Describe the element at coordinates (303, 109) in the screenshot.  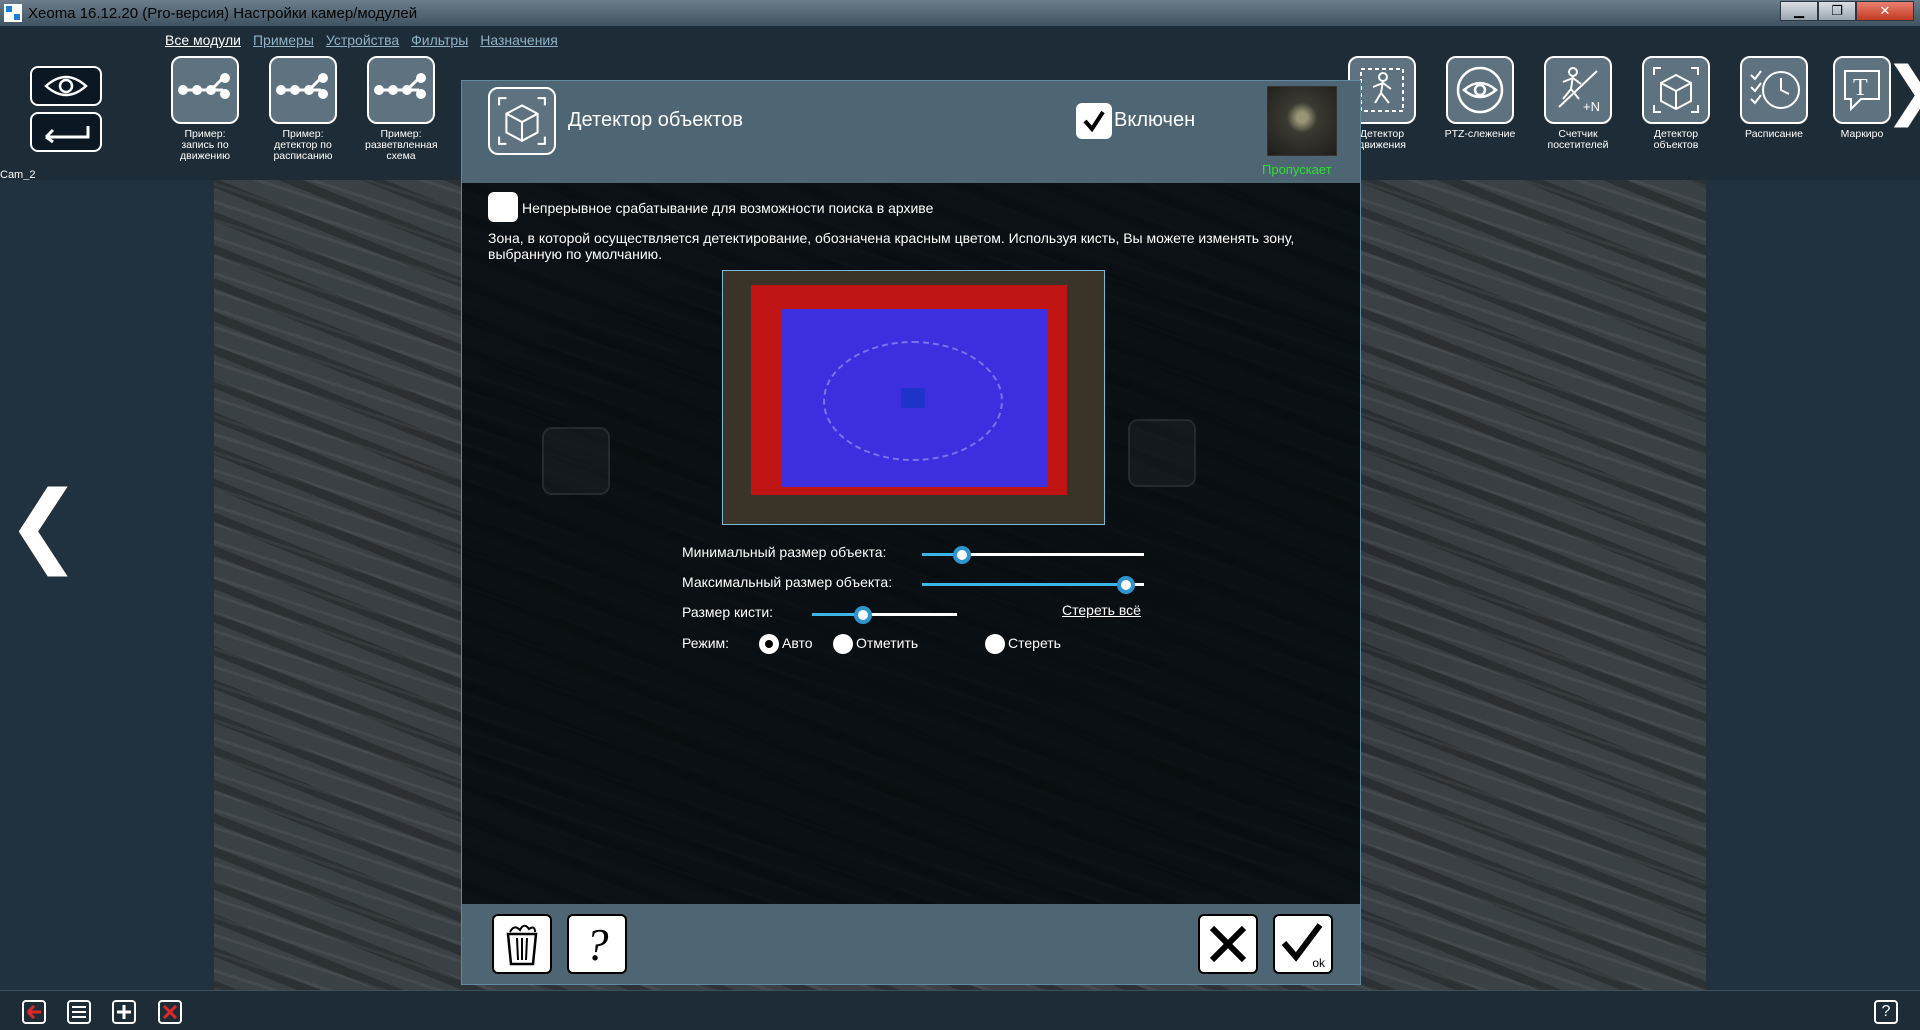
I see `module-example-scheduled-detector: Пример: детектор по расписанию` at that location.